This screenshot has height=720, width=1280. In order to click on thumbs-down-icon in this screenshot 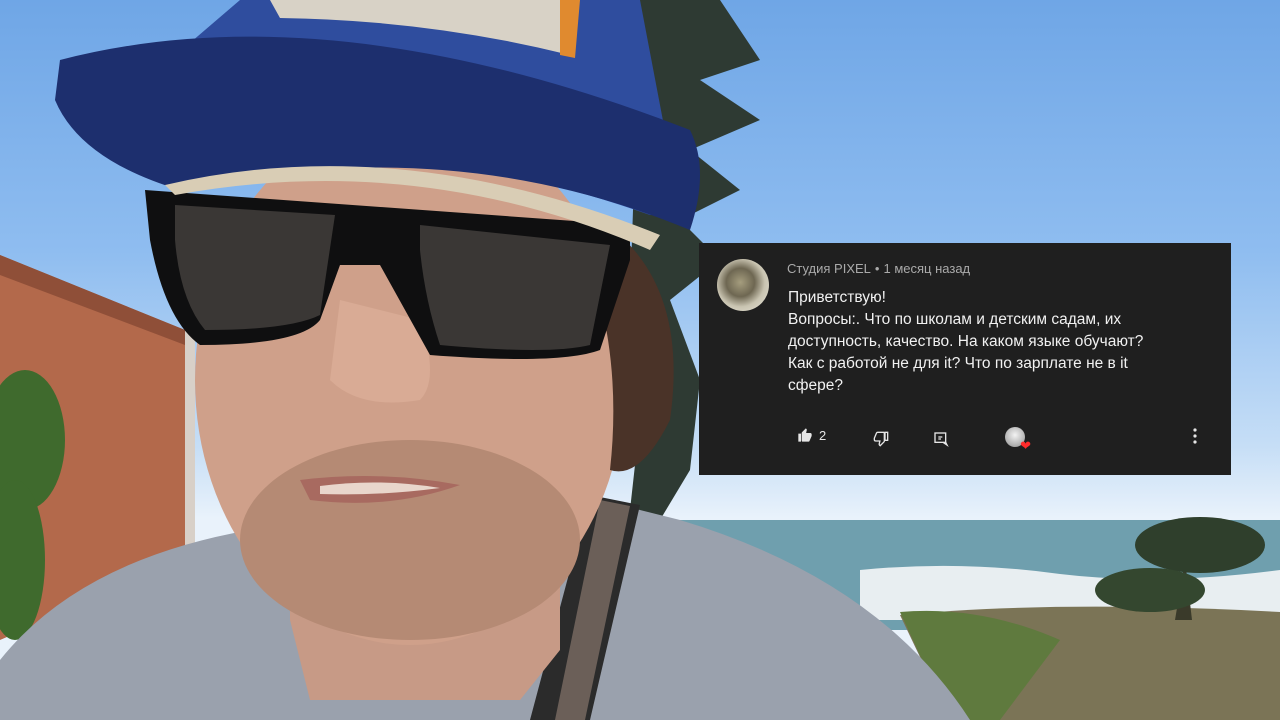, I will do `click(881, 439)`.